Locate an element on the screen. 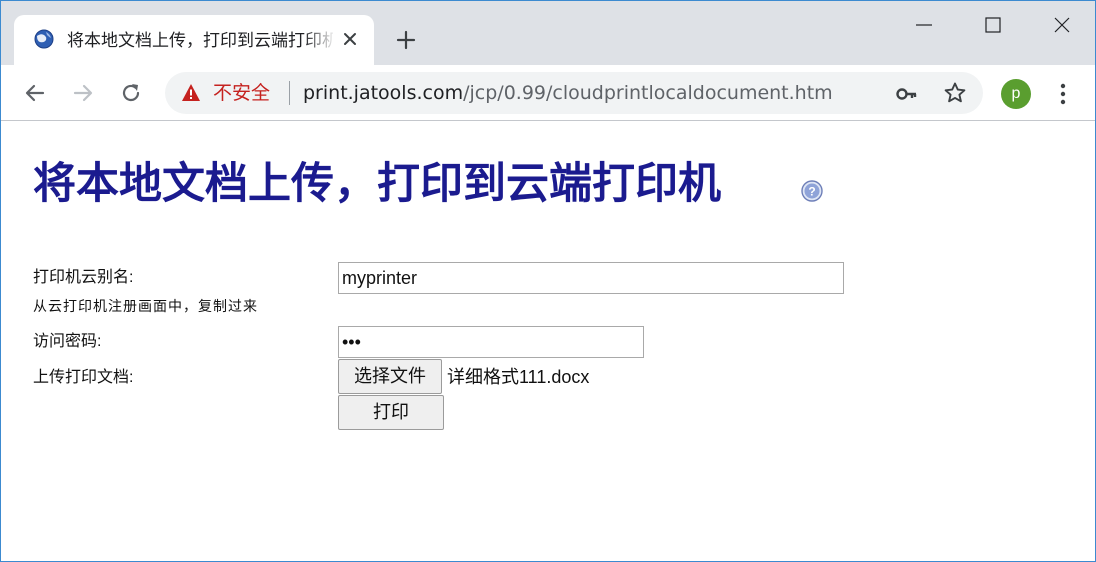 The height and width of the screenshot is (562, 1096). arrow-left-icon is located at coordinates (35, 93).